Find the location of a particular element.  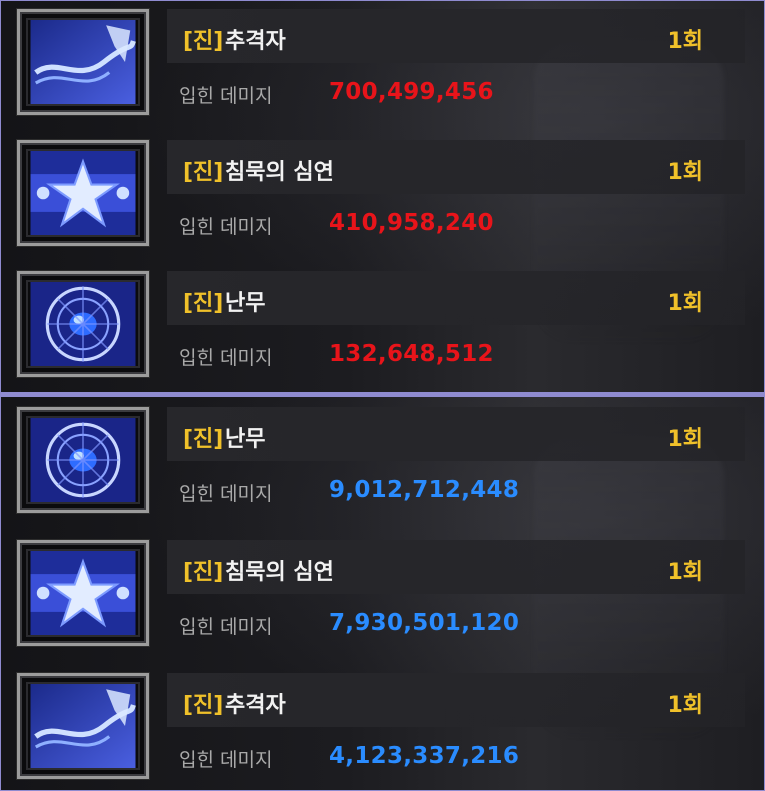

damage-value: 410,958,240 is located at coordinates (411, 223).